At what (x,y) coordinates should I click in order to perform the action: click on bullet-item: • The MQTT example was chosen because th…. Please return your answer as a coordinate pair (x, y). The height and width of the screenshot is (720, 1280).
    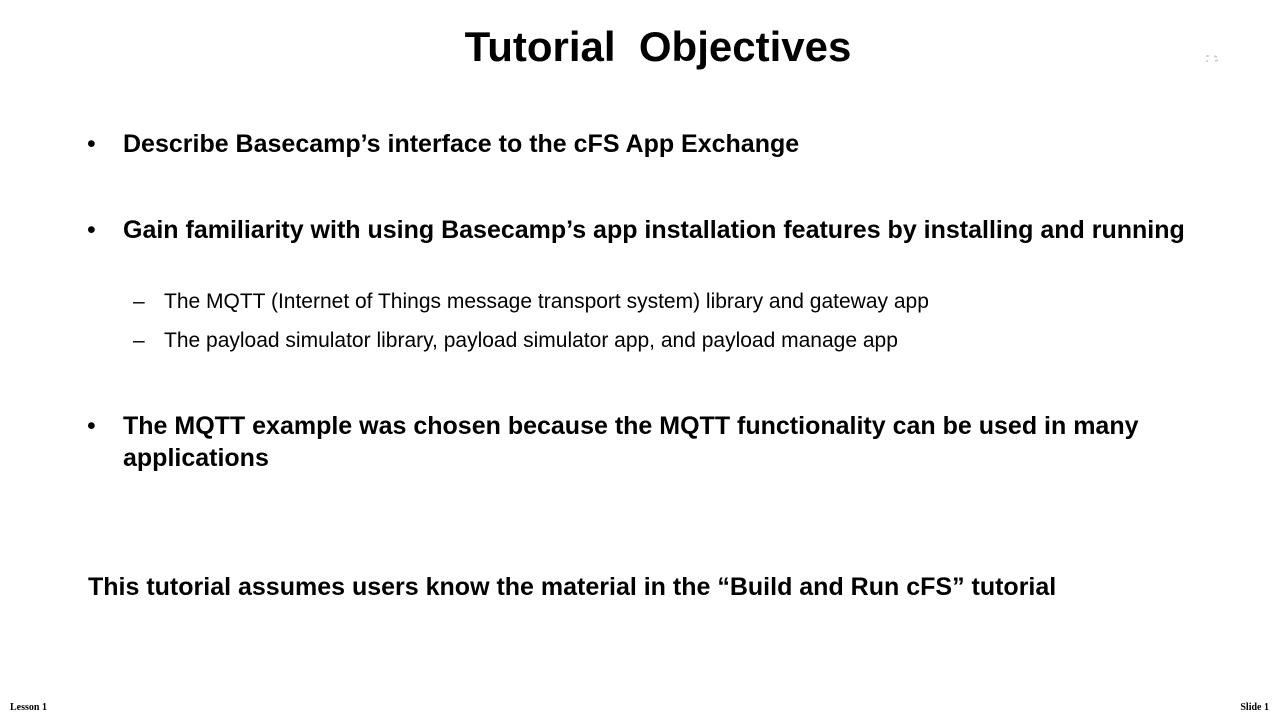
    Looking at the image, I should click on (662, 442).